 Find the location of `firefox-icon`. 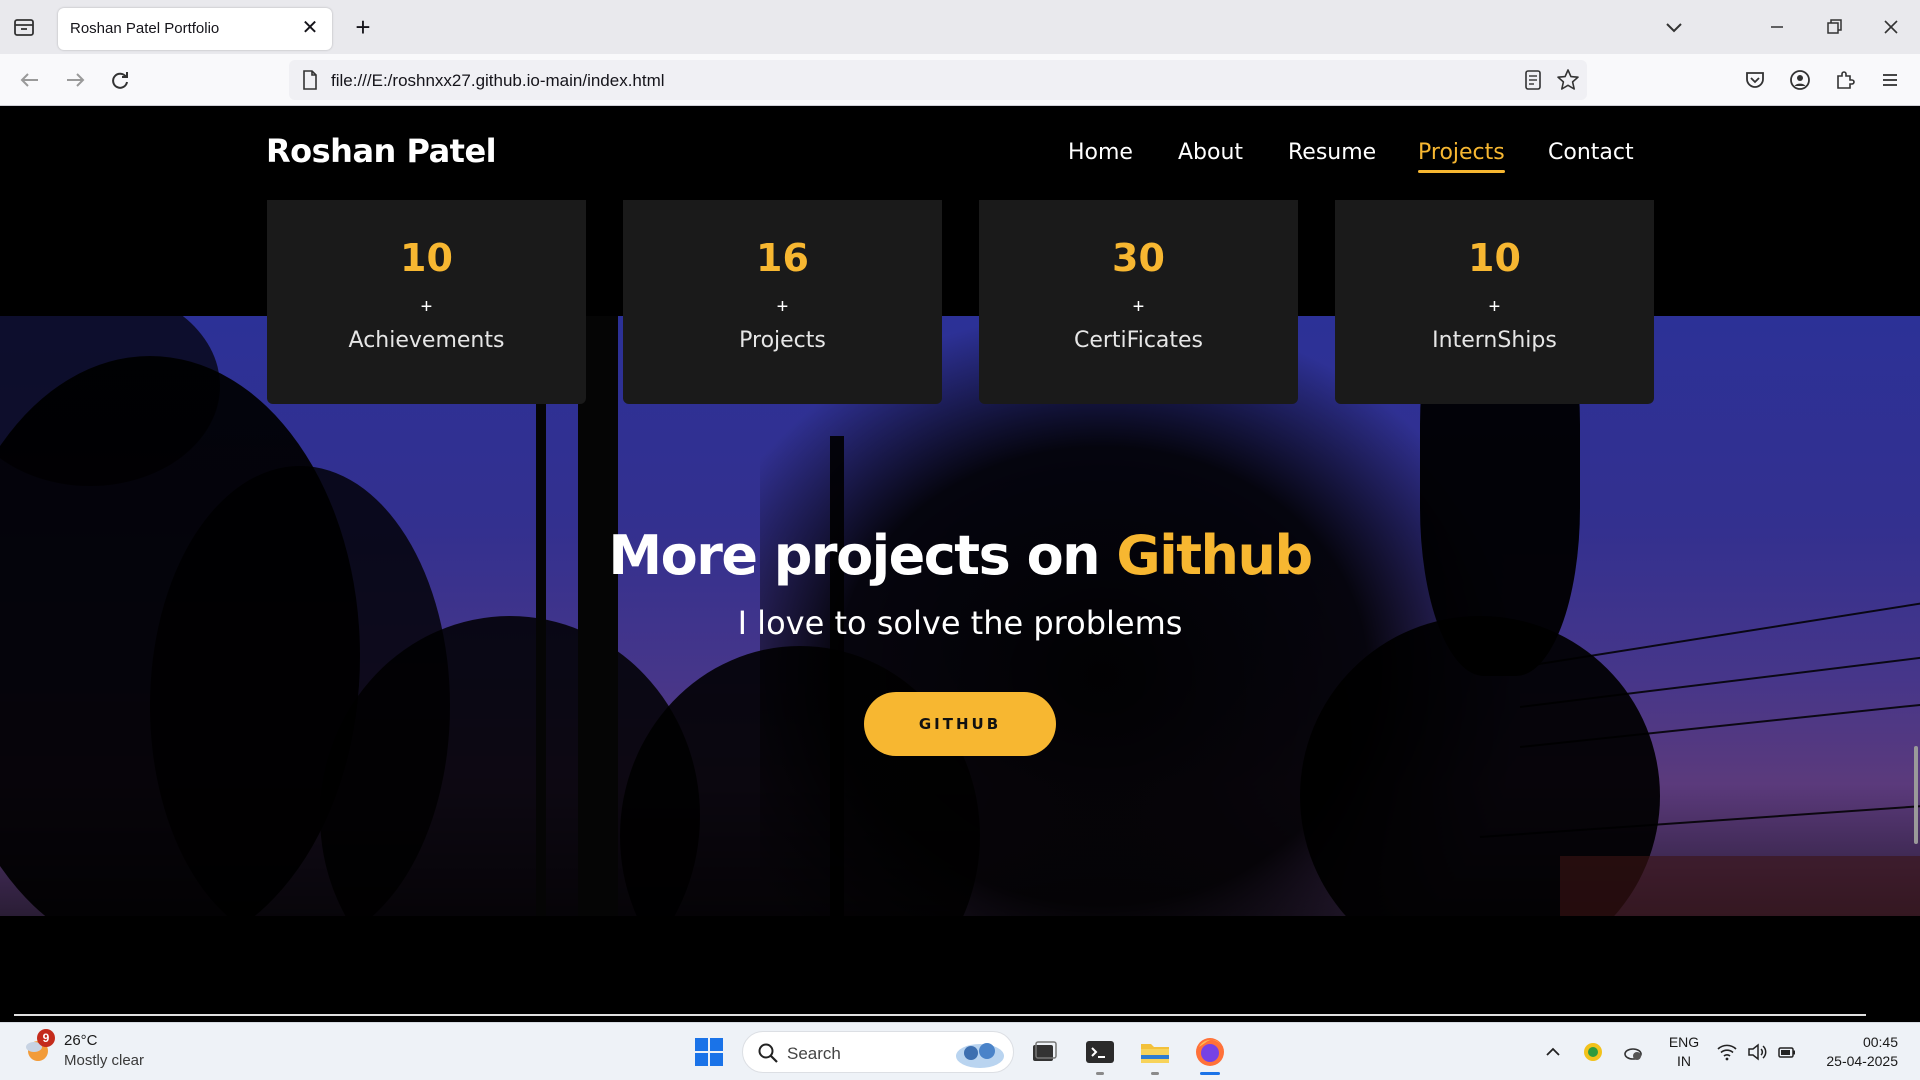

firefox-icon is located at coordinates (1210, 1052).